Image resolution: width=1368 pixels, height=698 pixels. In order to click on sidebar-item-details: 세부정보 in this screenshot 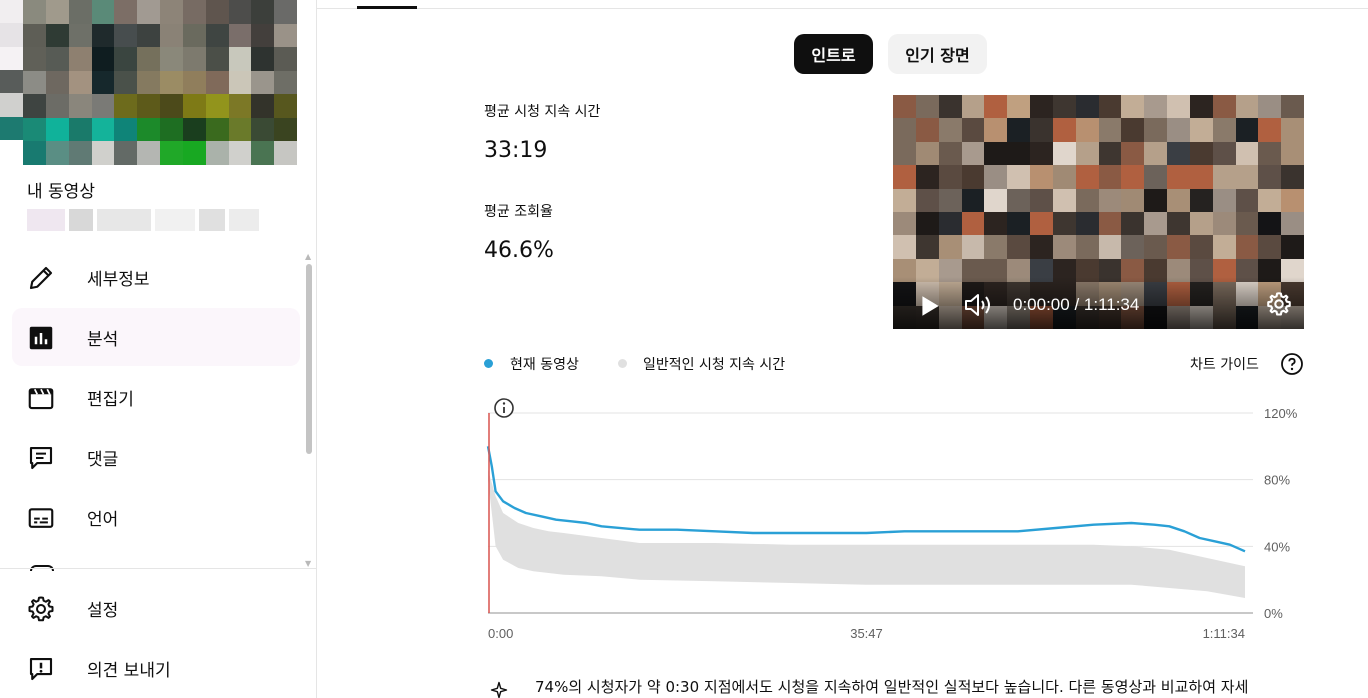, I will do `click(156, 277)`.